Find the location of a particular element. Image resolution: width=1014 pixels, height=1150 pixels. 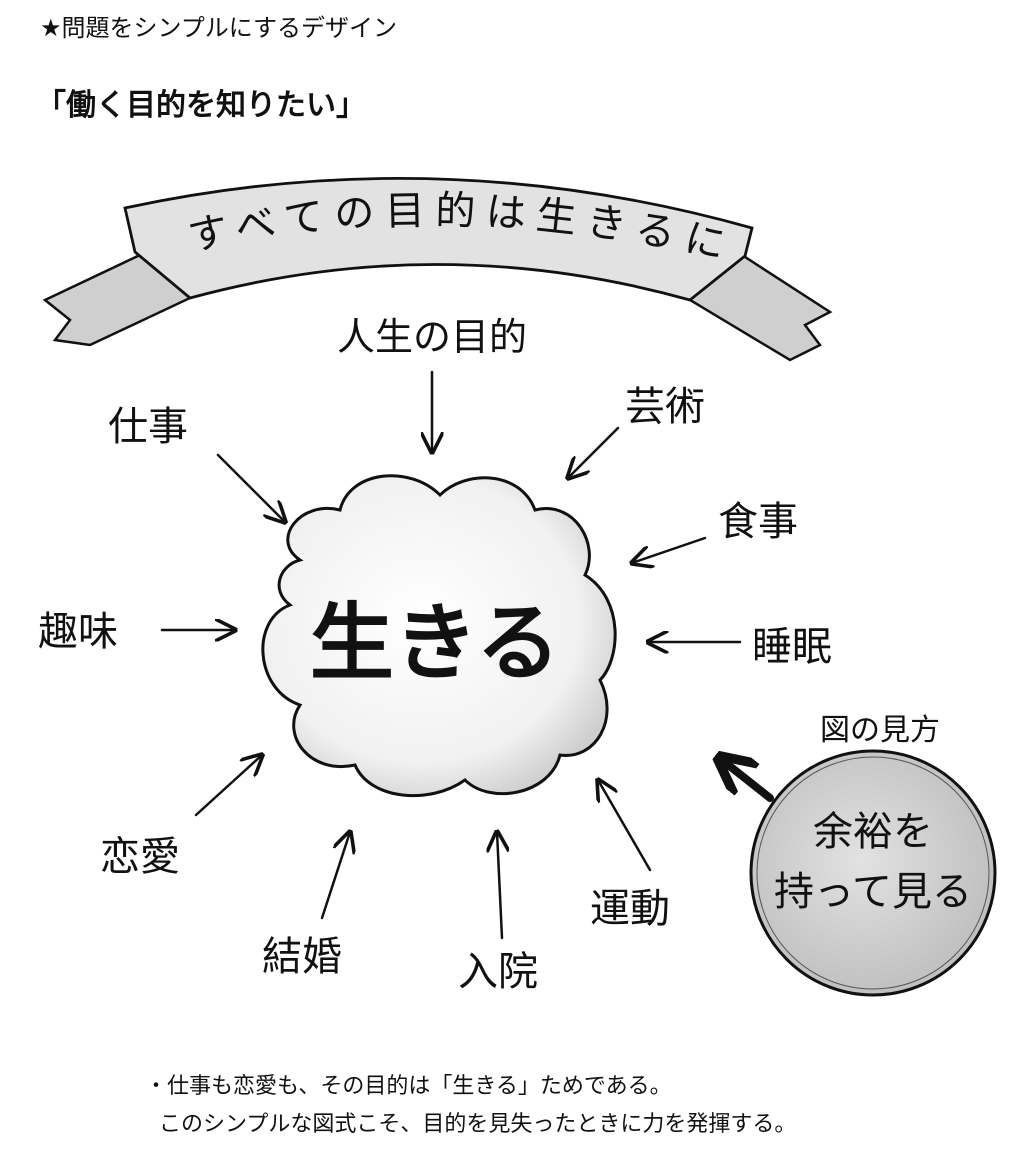

arrow-love is located at coordinates (228, 786).